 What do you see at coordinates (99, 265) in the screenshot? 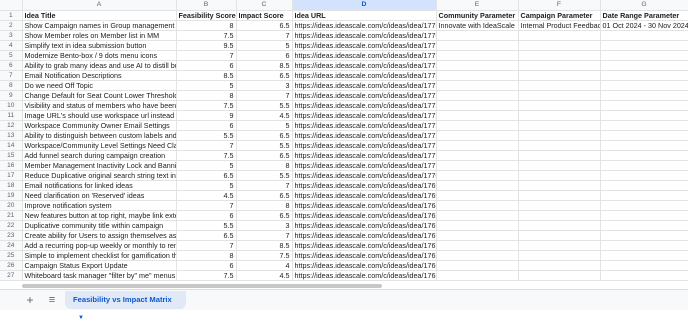
I see `cell-title: Campaign Status Export Update` at bounding box center [99, 265].